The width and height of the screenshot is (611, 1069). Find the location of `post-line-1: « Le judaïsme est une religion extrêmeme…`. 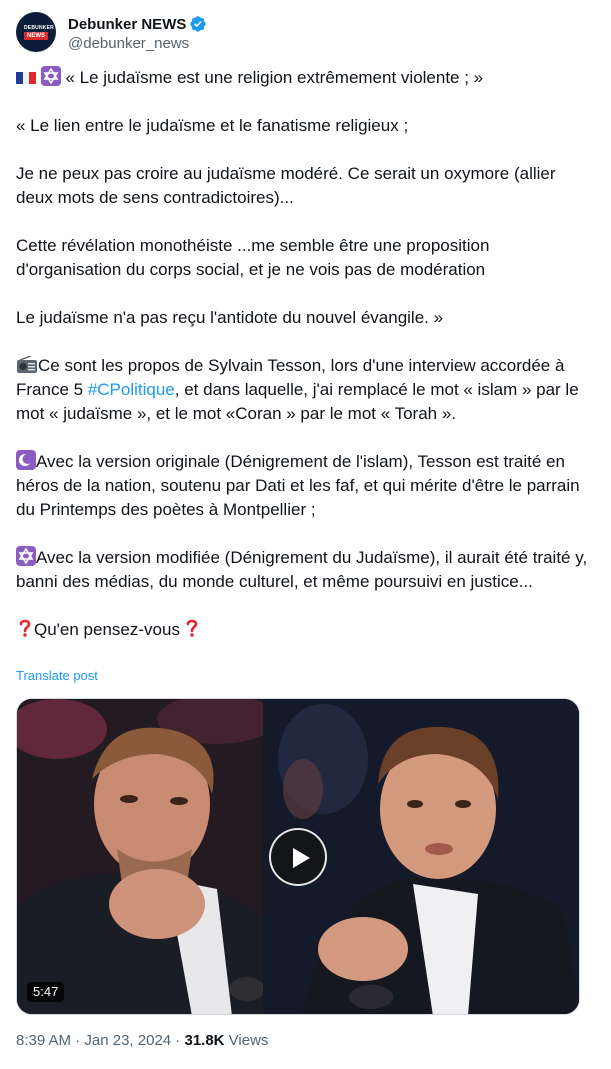

post-line-1: « Le judaïsme est une religion extrêmeme… is located at coordinates (302, 78).